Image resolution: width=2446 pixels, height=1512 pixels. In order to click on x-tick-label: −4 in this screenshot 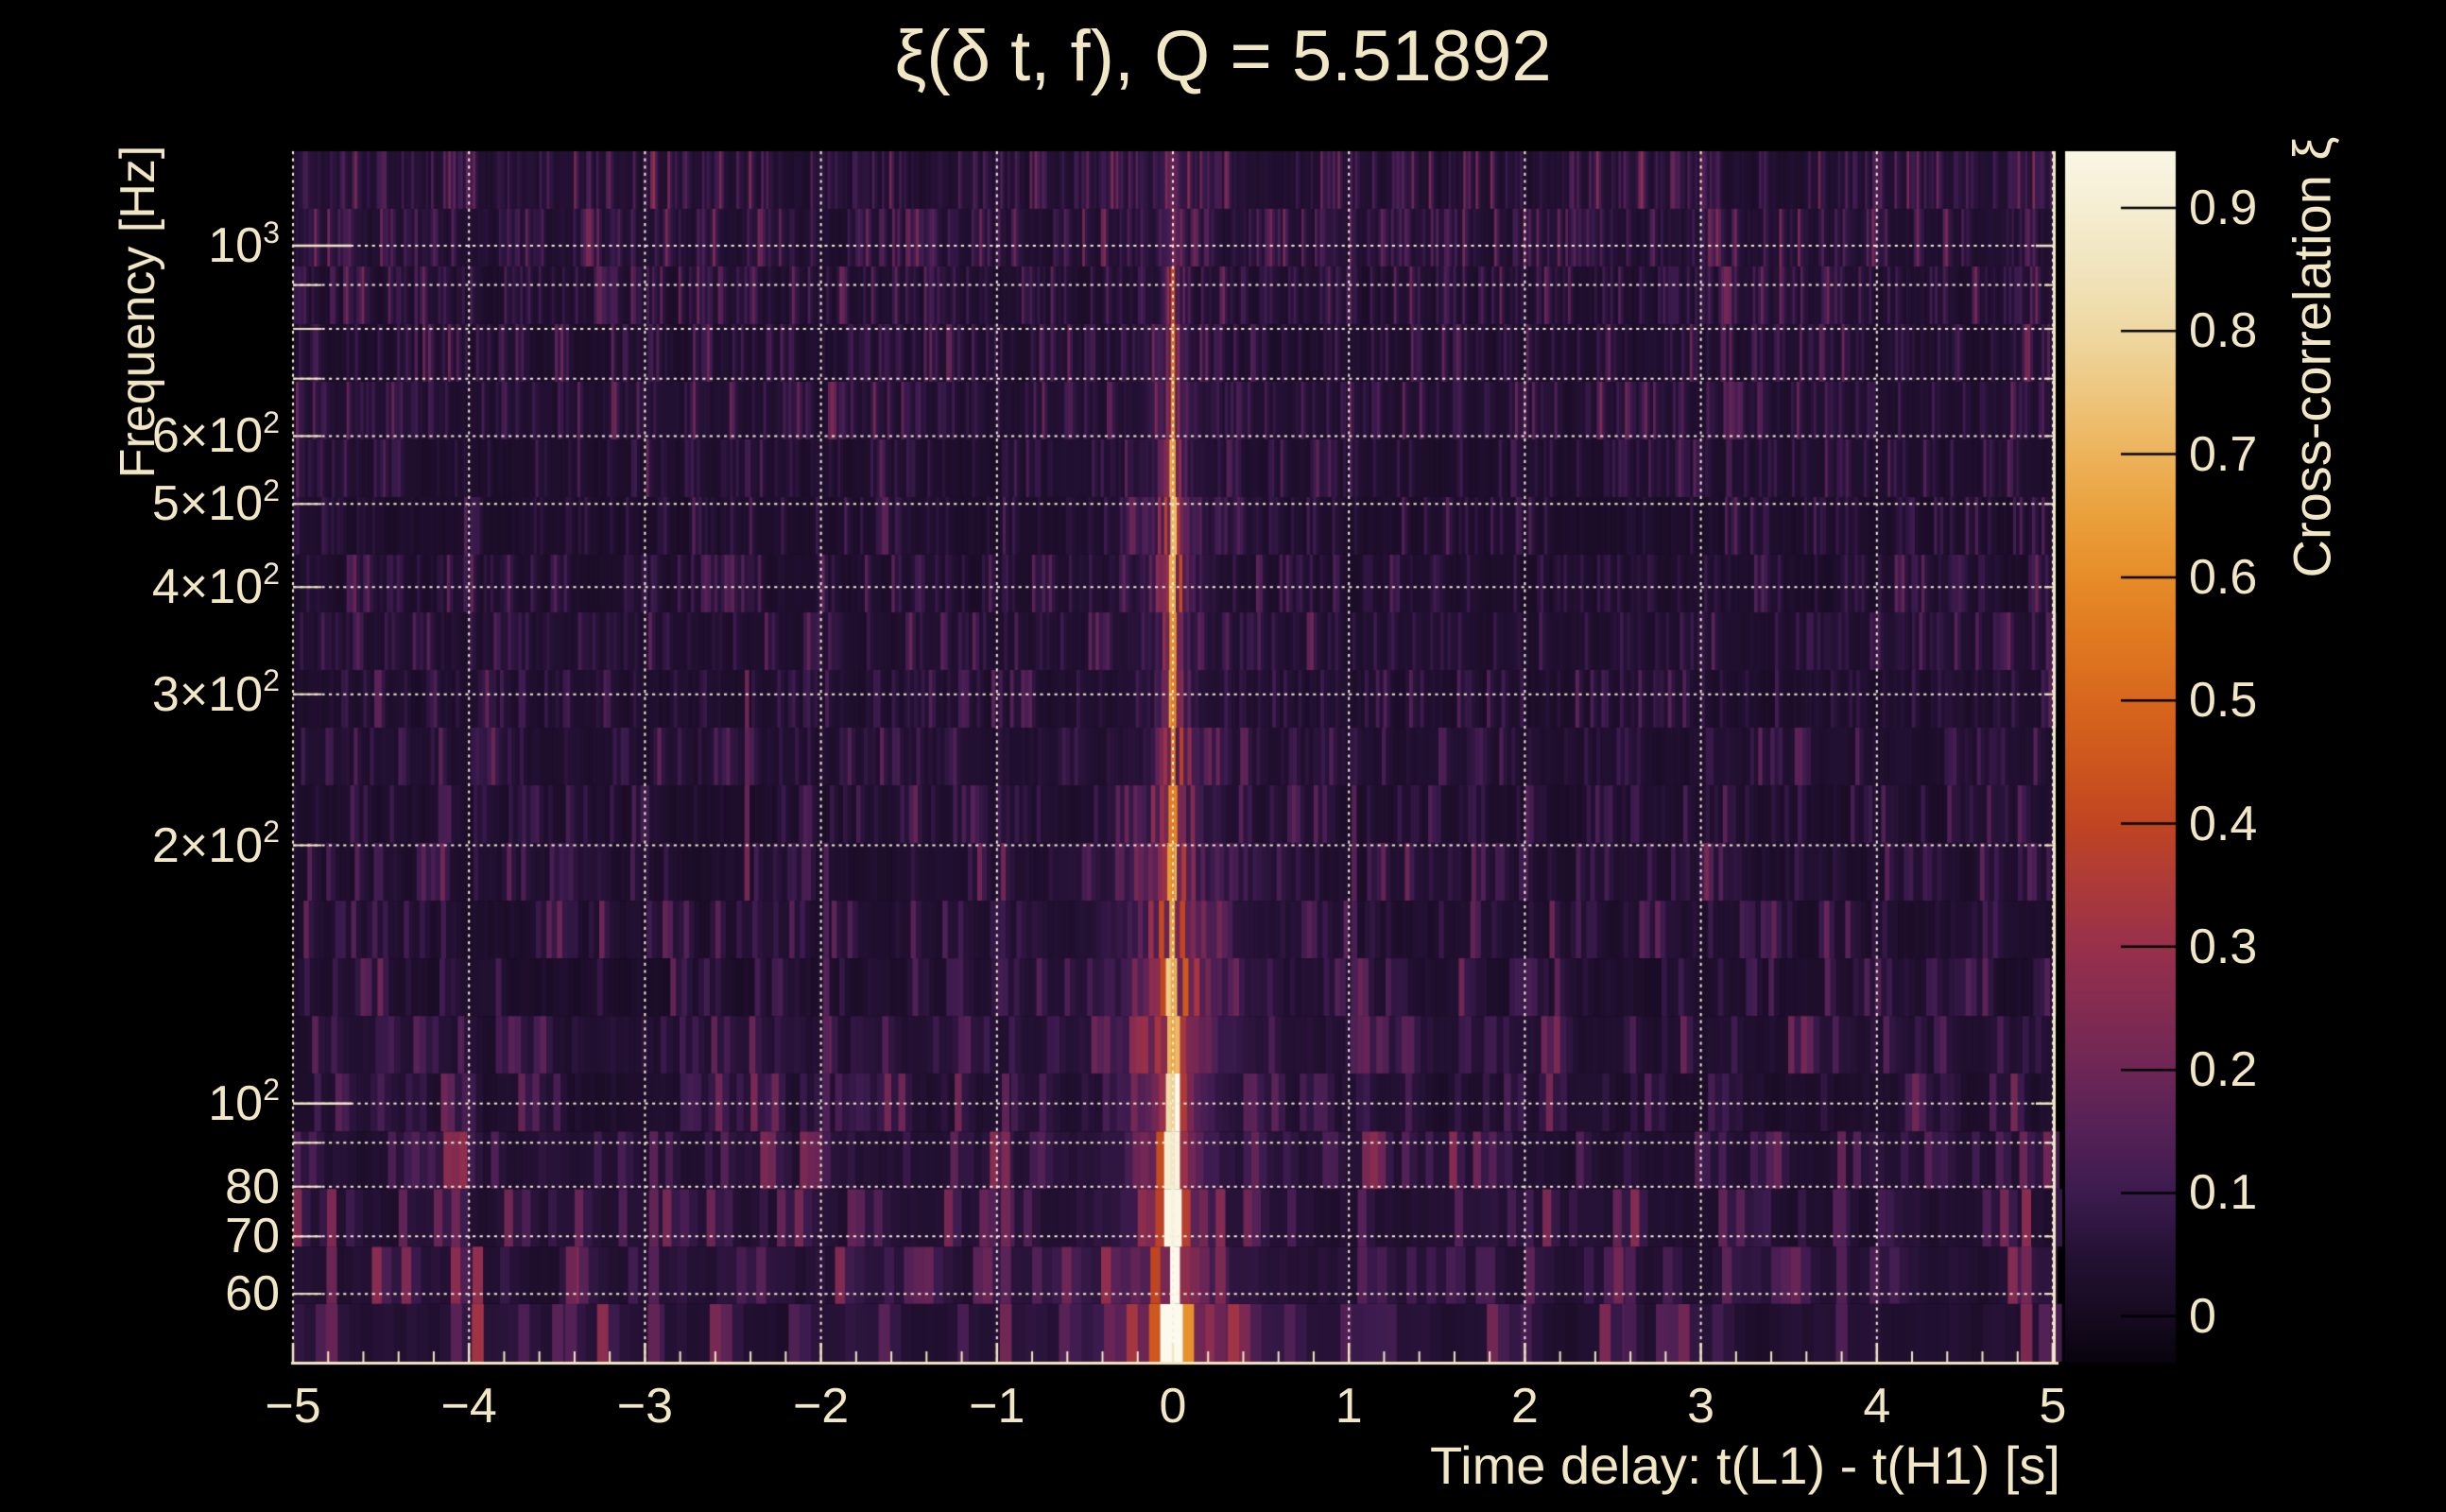, I will do `click(468, 1406)`.